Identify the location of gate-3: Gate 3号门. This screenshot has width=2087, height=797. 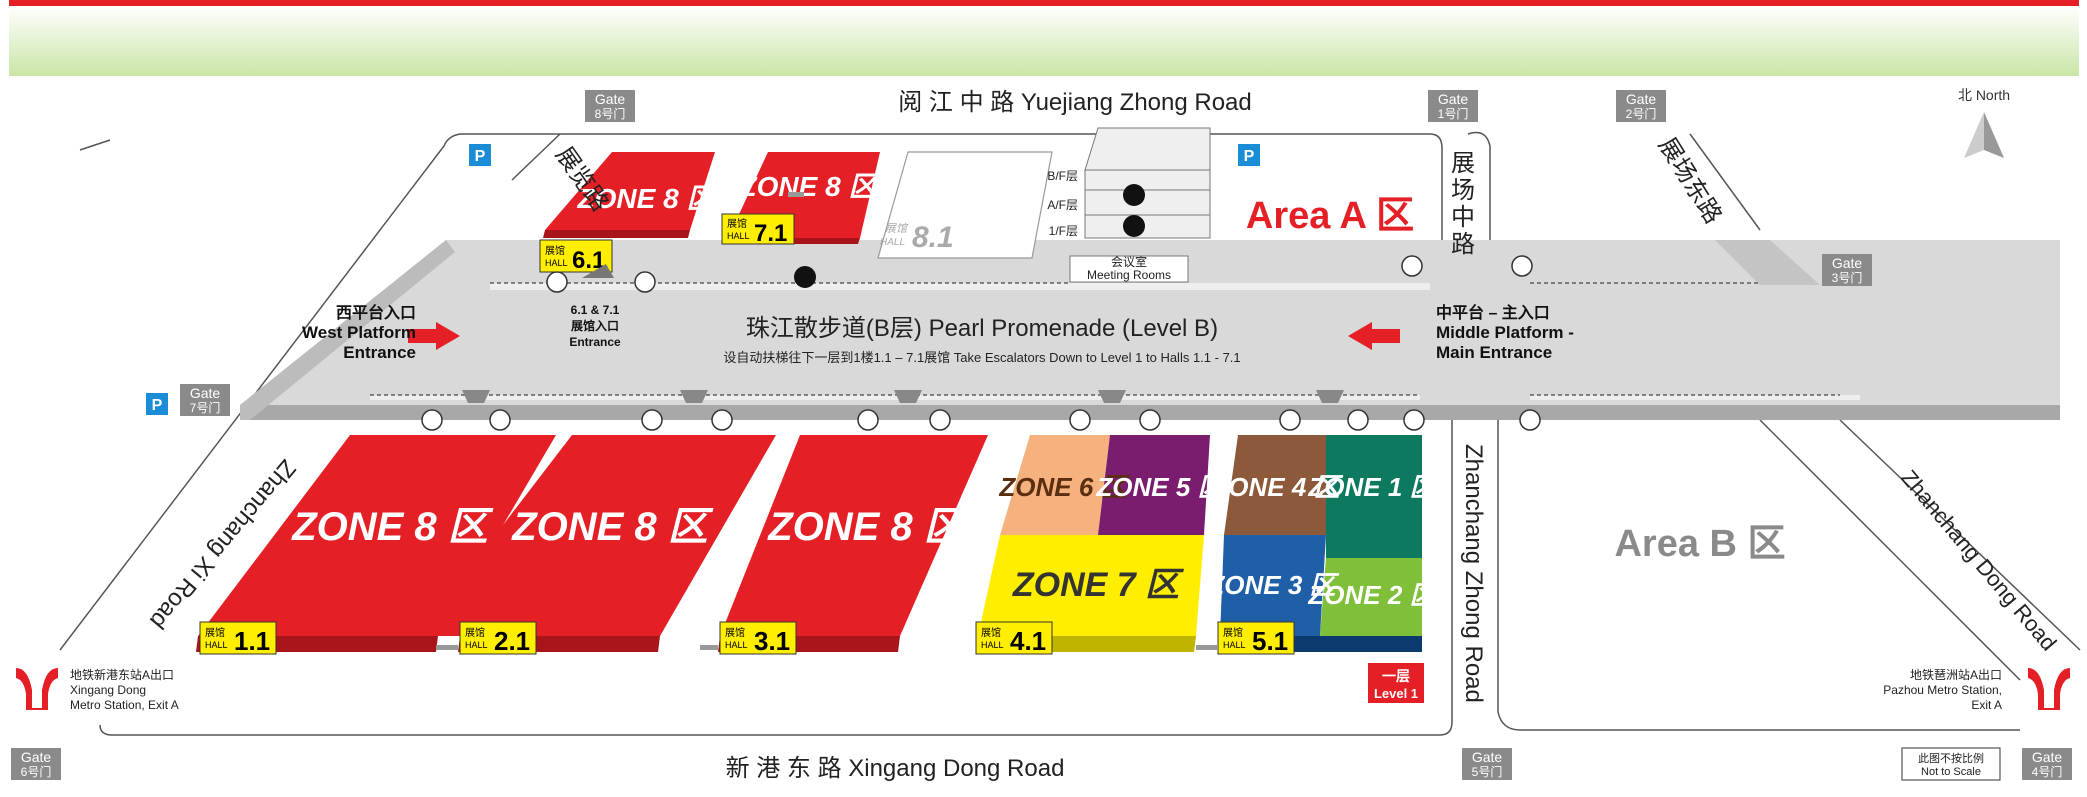
(1847, 270).